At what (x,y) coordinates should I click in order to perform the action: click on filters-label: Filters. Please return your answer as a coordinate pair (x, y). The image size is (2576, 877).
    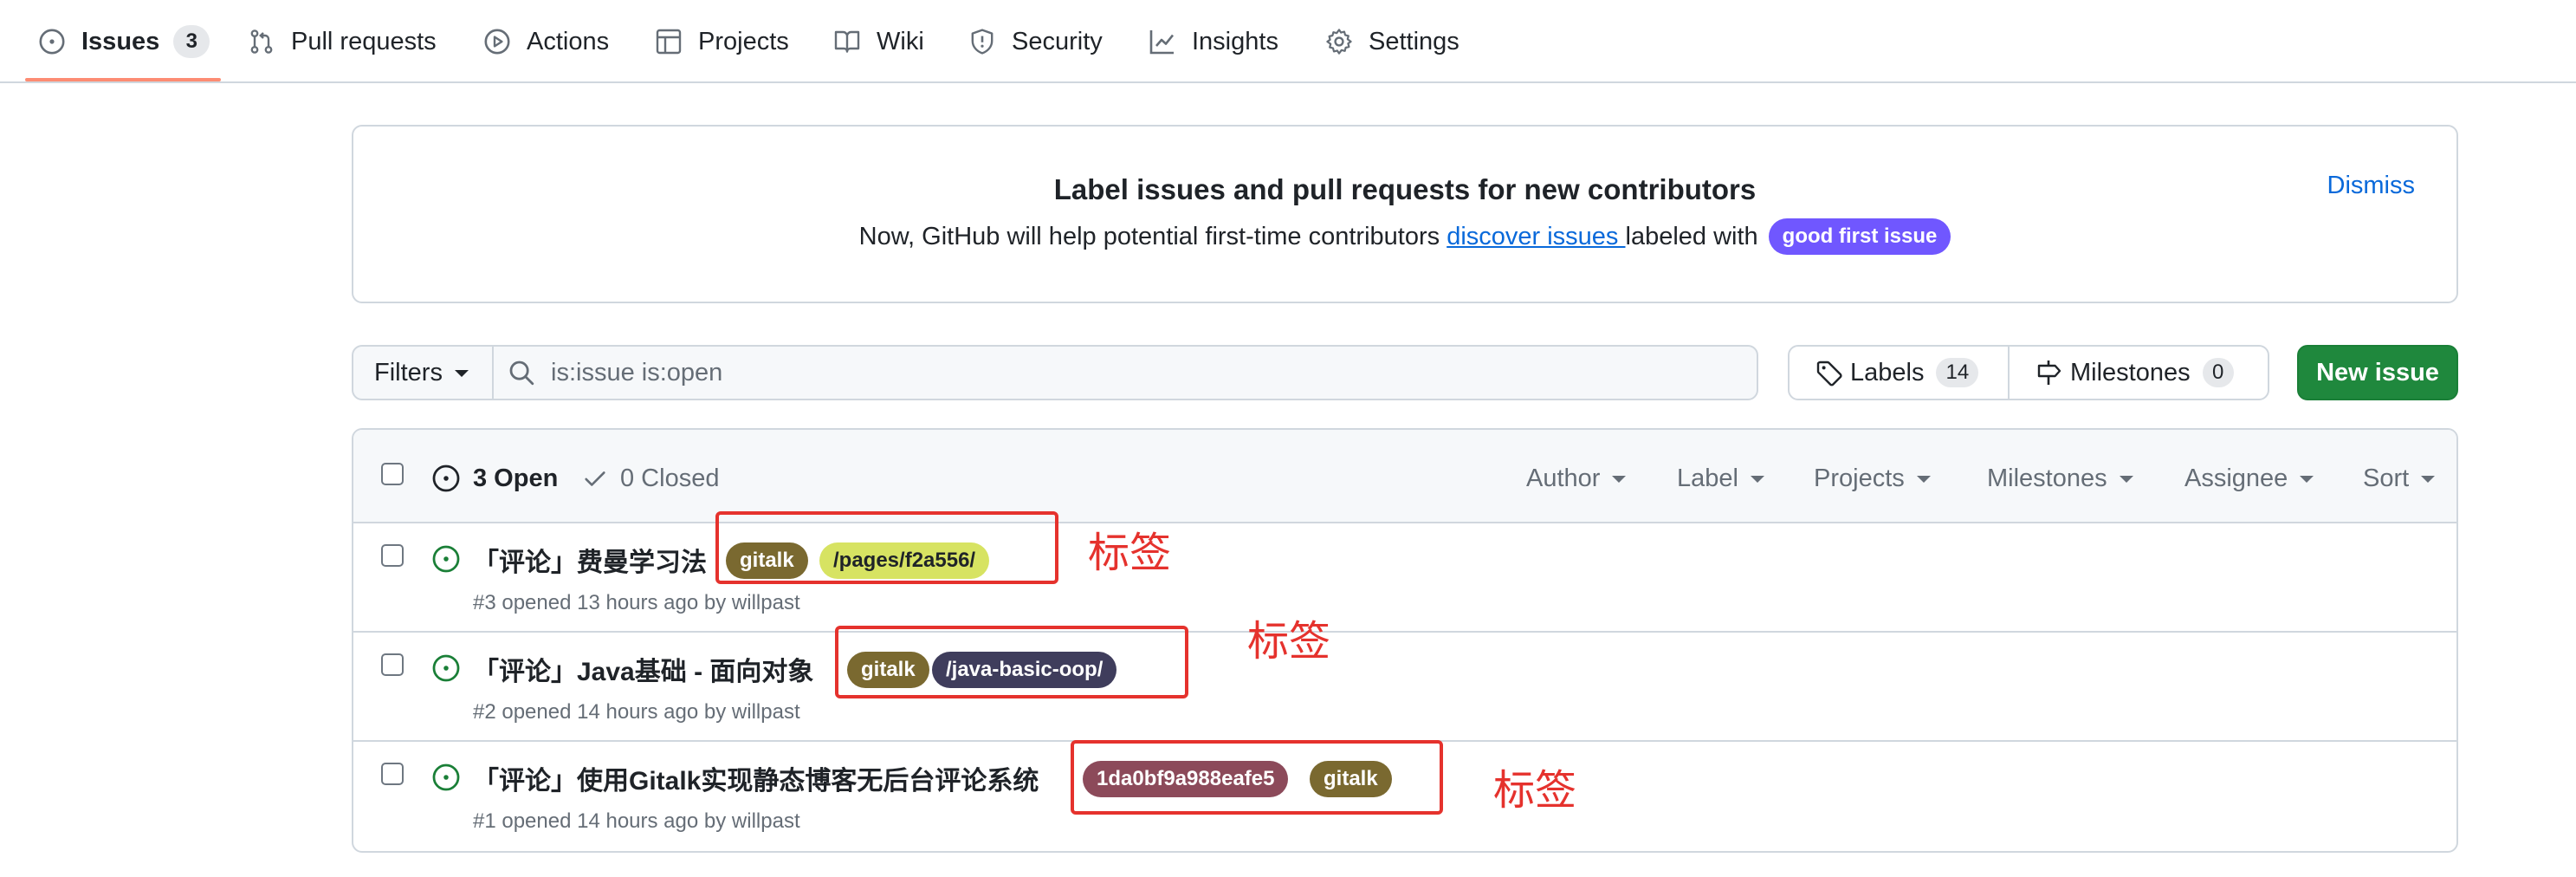
    Looking at the image, I should click on (408, 372).